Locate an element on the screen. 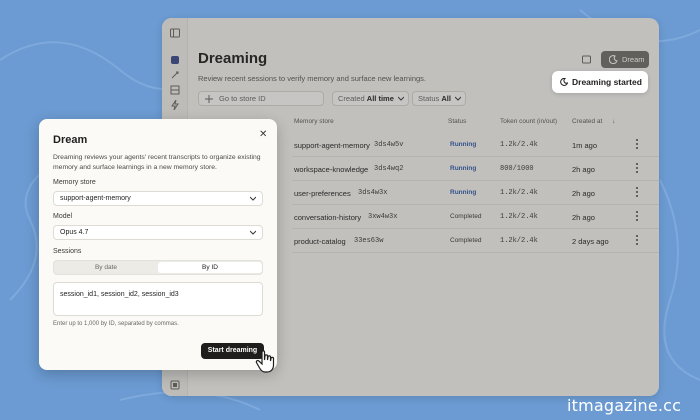 This screenshot has height=420, width=700. model-value: Opus 4.7 is located at coordinates (74, 232).